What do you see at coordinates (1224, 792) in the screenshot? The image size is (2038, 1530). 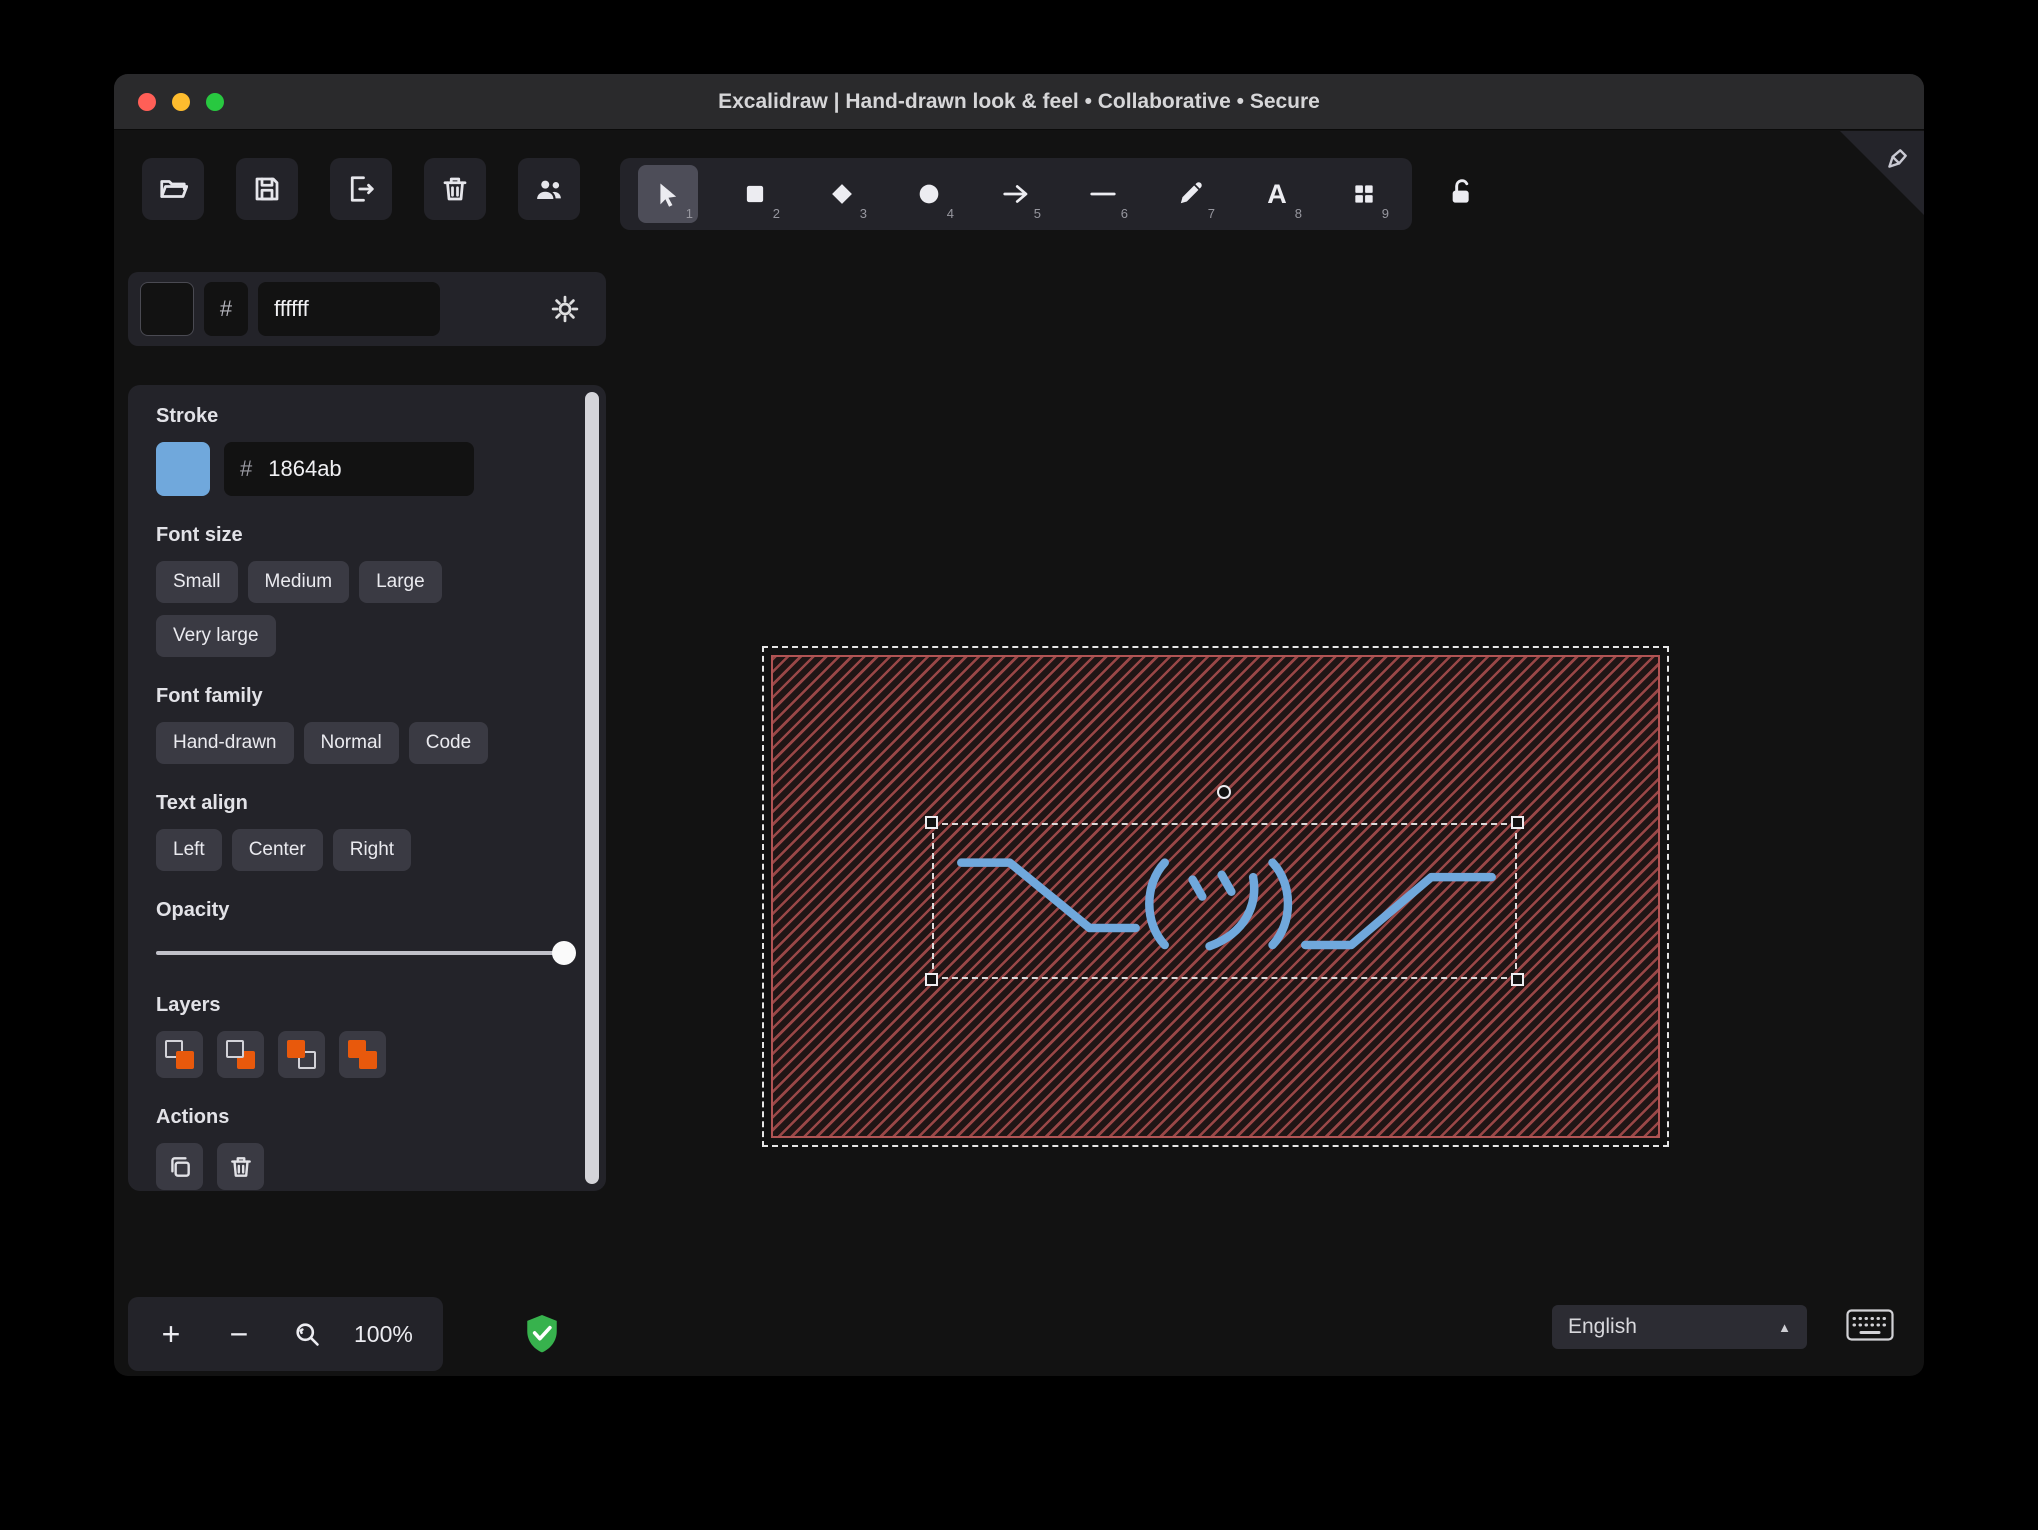 I see `rotation-handle` at bounding box center [1224, 792].